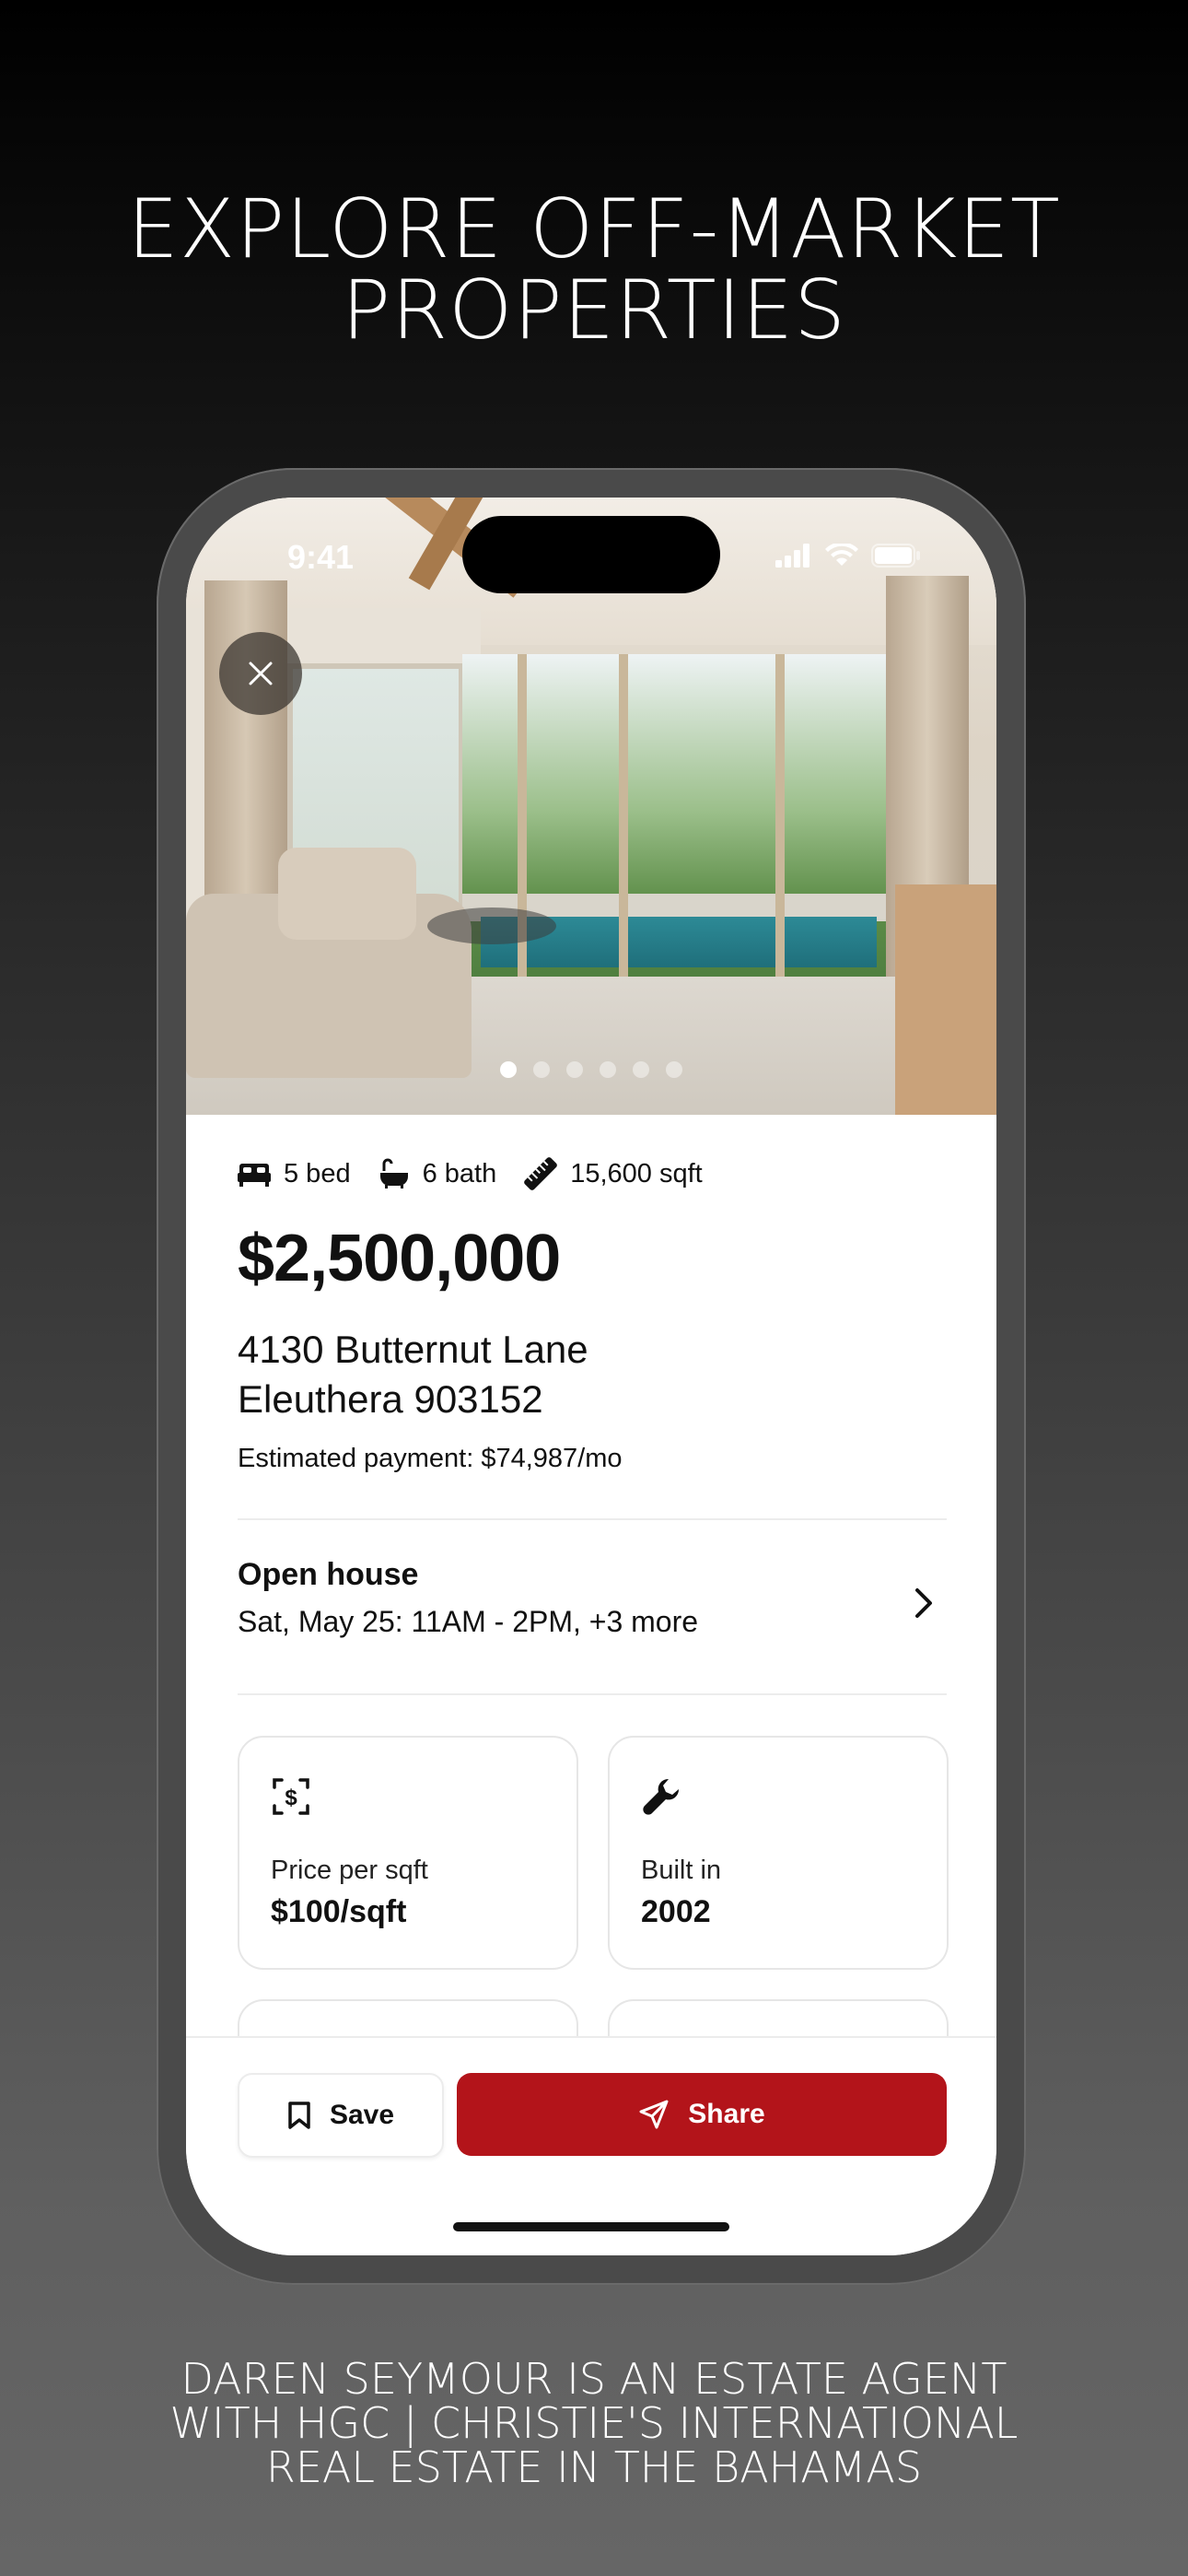 The height and width of the screenshot is (2576, 1188). I want to click on property-specs: 5 bed 6 bath 15,600 sqft, so click(470, 1173).